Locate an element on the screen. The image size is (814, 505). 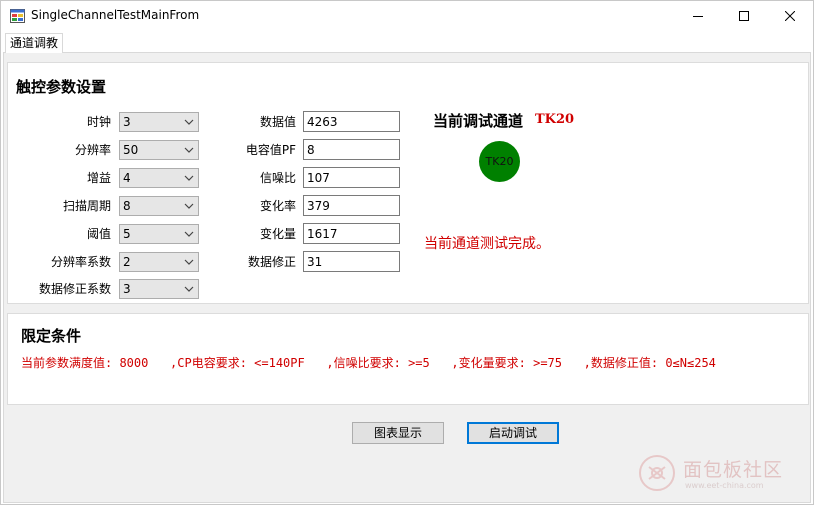
start-debug-button: 启动调试 is located at coordinates (513, 433).